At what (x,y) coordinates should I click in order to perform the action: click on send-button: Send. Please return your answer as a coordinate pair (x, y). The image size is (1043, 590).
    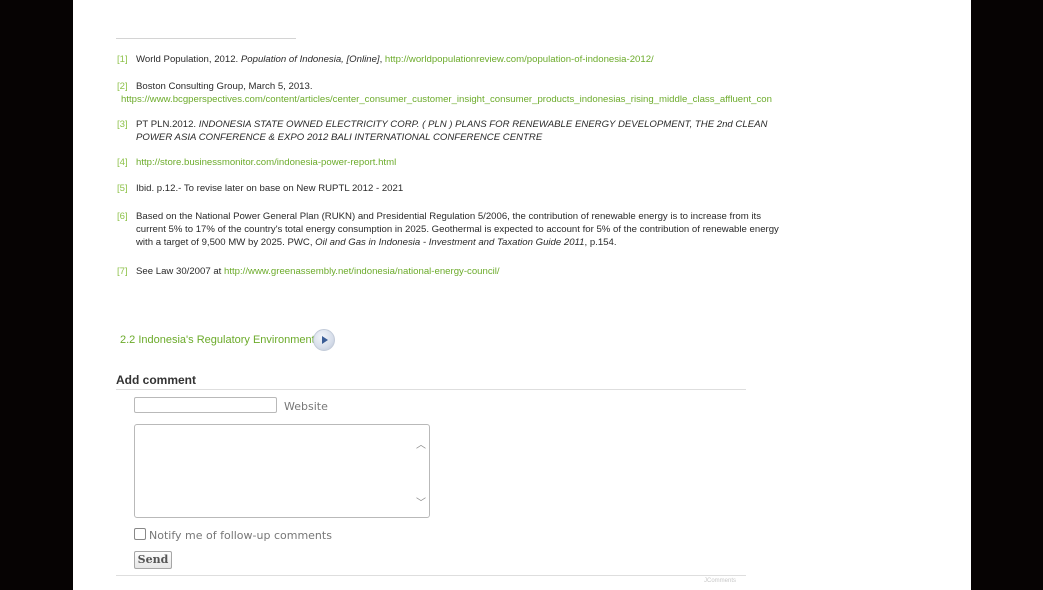
    Looking at the image, I should click on (153, 560).